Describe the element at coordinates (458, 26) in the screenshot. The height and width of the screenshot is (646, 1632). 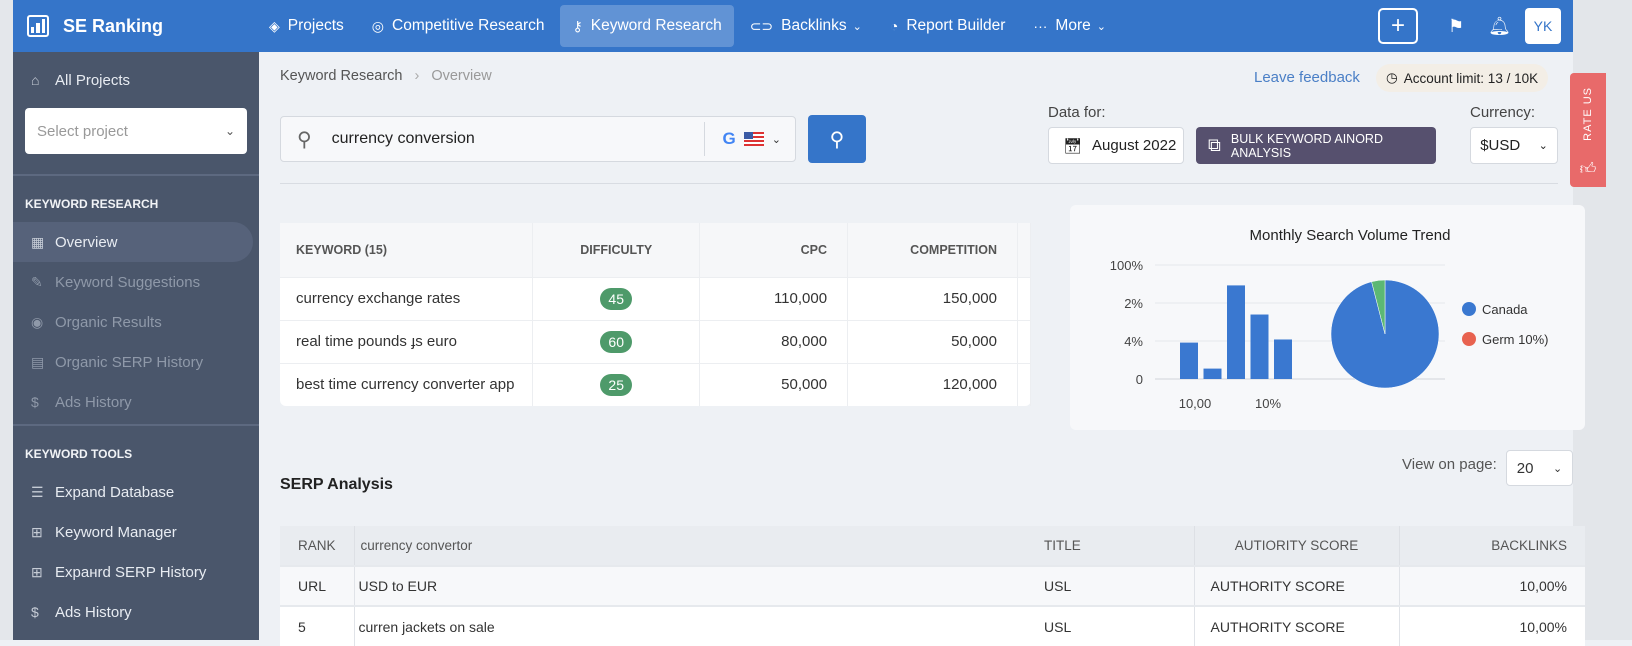
I see `nav-competitive-research: ◎ Competitive Research` at that location.